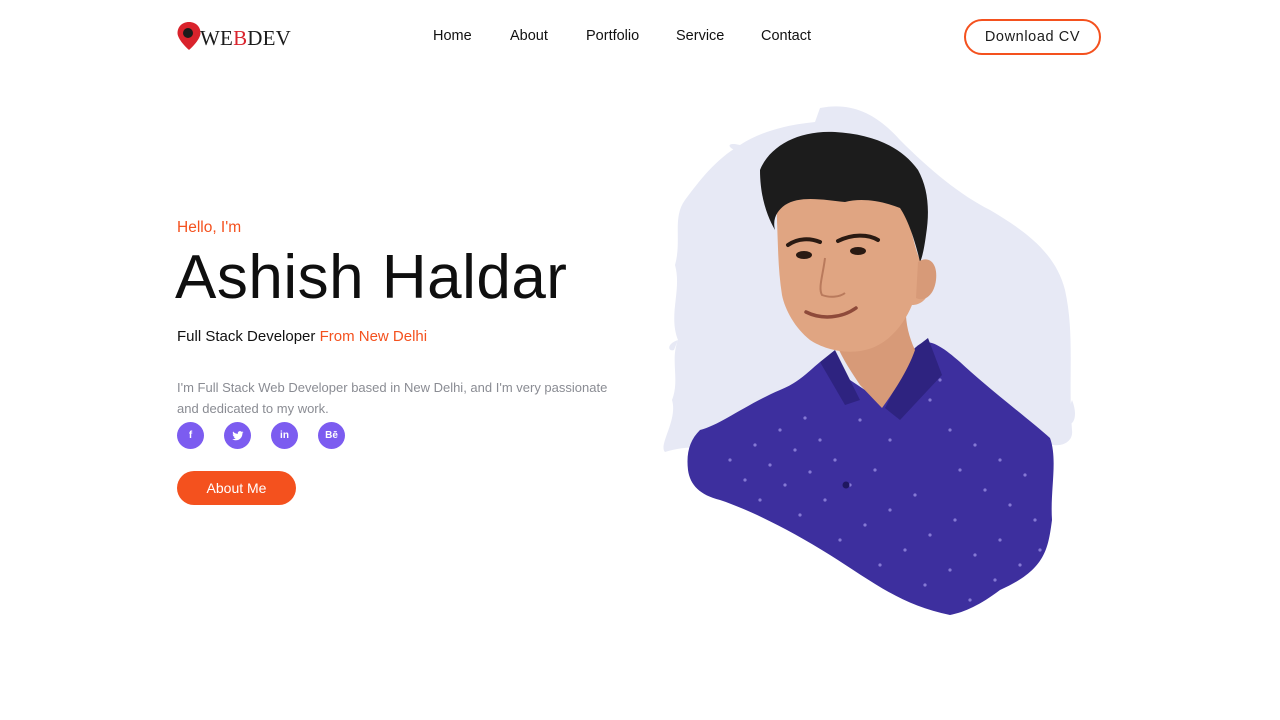 This screenshot has height=720, width=1280. What do you see at coordinates (190, 435) in the screenshot?
I see `facebook-icon: f` at bounding box center [190, 435].